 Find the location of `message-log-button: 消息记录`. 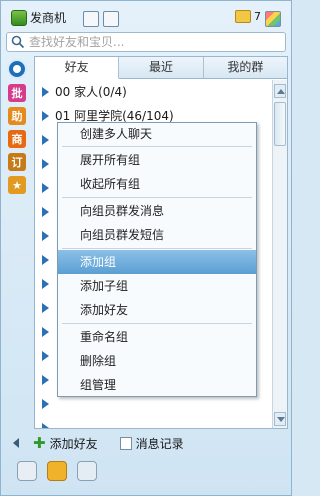

message-log-button: 消息记录 is located at coordinates (160, 443).